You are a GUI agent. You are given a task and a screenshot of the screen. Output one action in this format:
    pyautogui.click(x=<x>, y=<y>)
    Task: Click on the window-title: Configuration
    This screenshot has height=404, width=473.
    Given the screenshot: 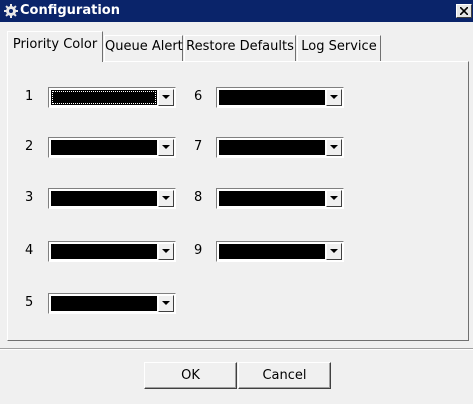 What is the action you would take?
    pyautogui.click(x=70, y=10)
    